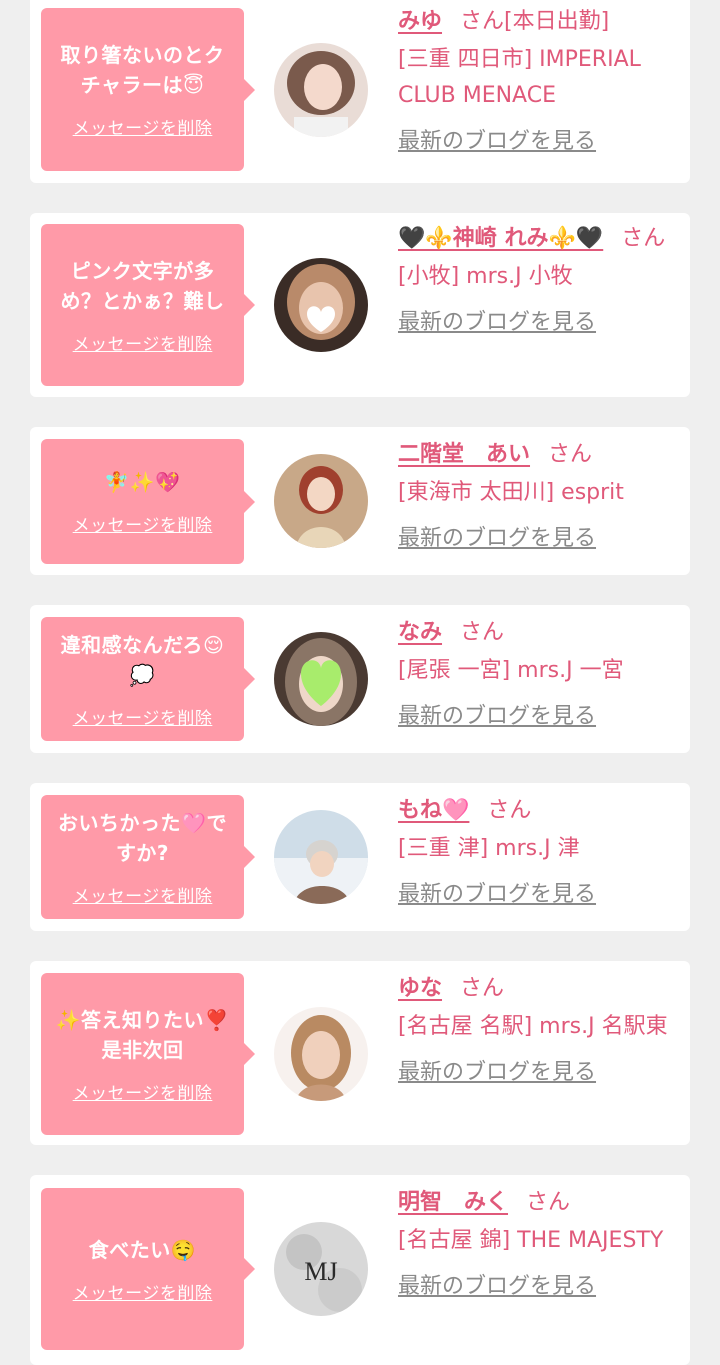 This screenshot has height=1365, width=720. What do you see at coordinates (519, 77) in the screenshot?
I see `shop-name: [三重 四日市] IMPERIAL CLUB MENACE` at bounding box center [519, 77].